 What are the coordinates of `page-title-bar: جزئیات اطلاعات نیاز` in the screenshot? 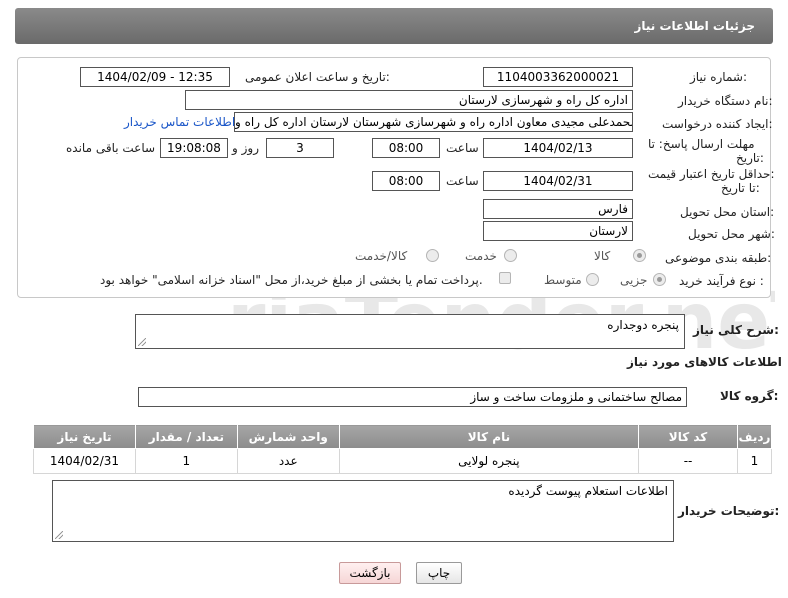 It's located at (394, 26).